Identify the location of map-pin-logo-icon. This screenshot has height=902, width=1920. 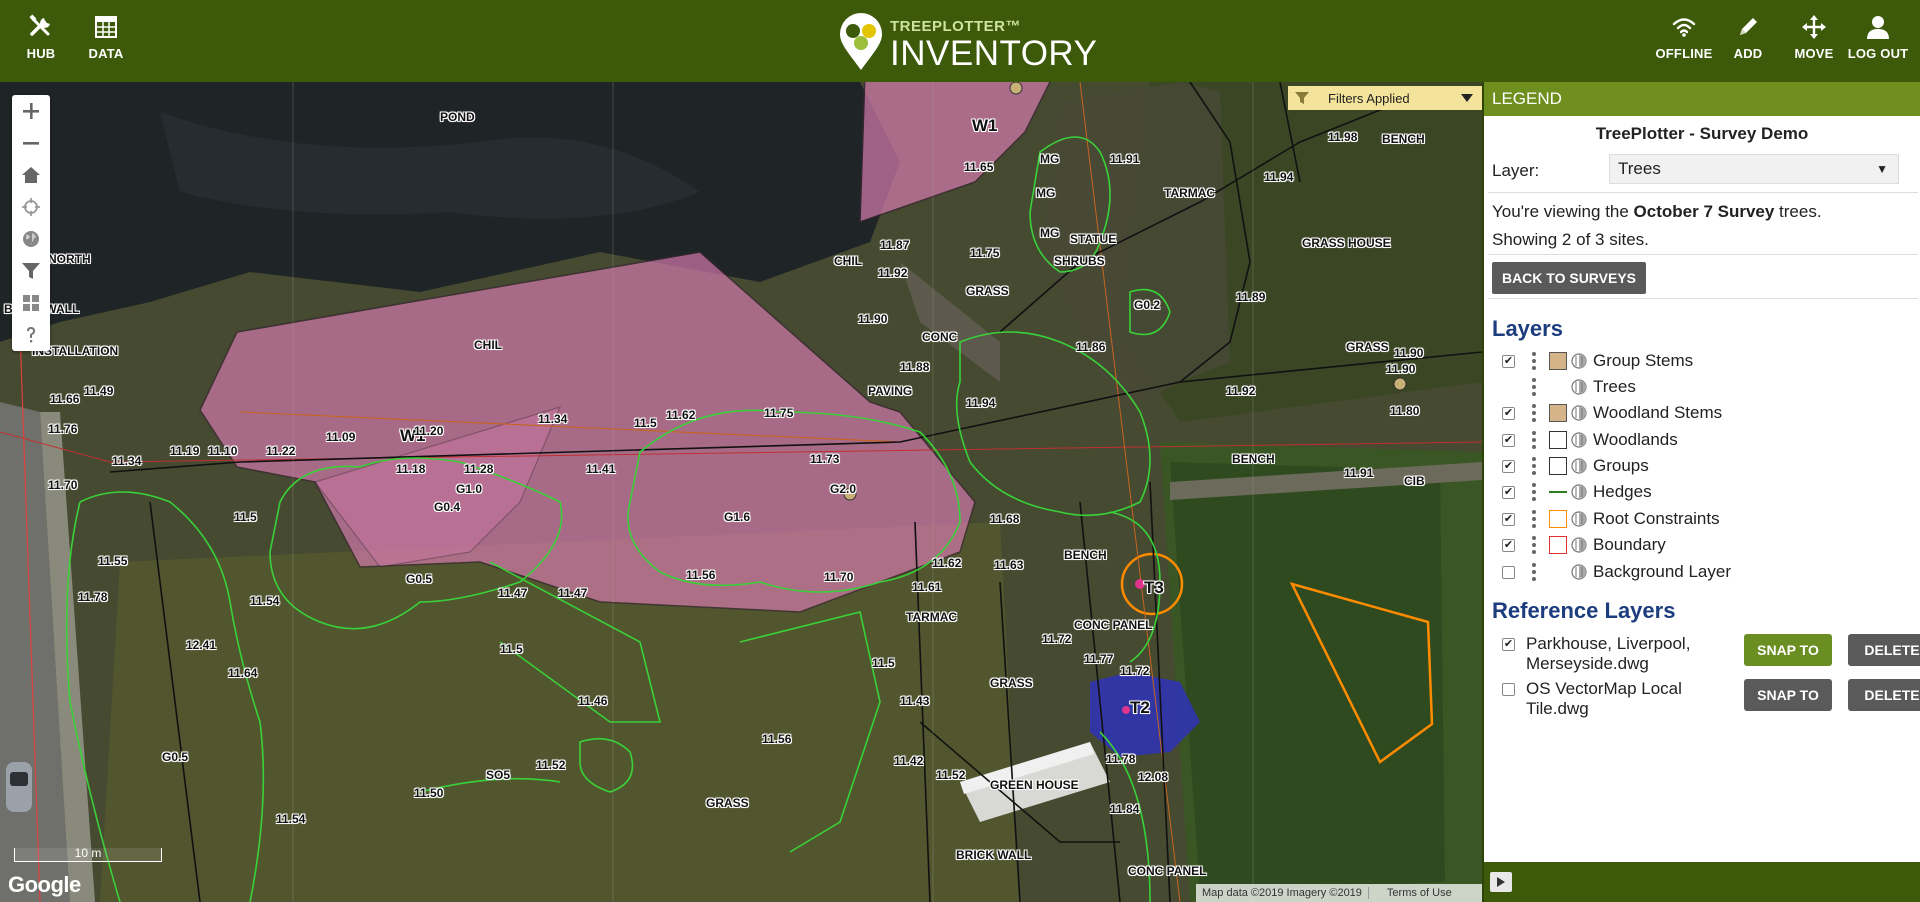
(861, 41).